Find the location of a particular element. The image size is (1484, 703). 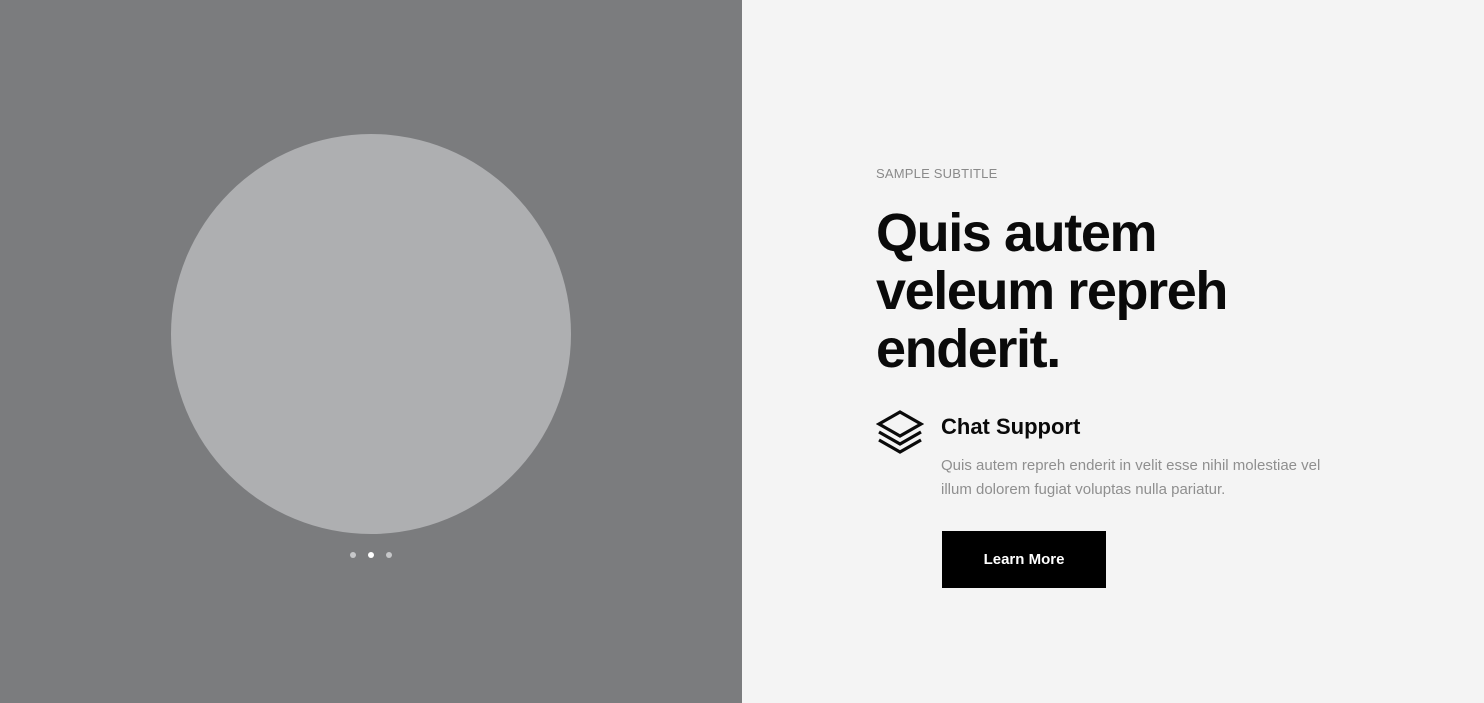

slider-pagination is located at coordinates (371, 555).